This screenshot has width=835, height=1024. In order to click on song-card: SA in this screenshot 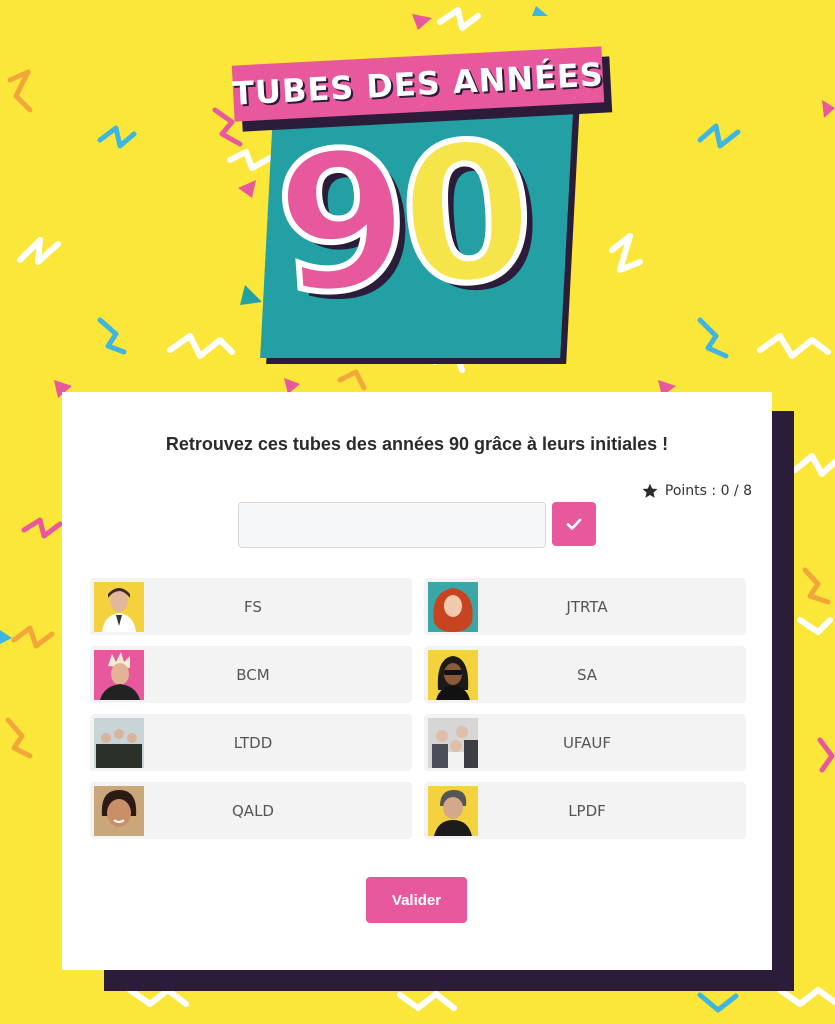, I will do `click(585, 674)`.